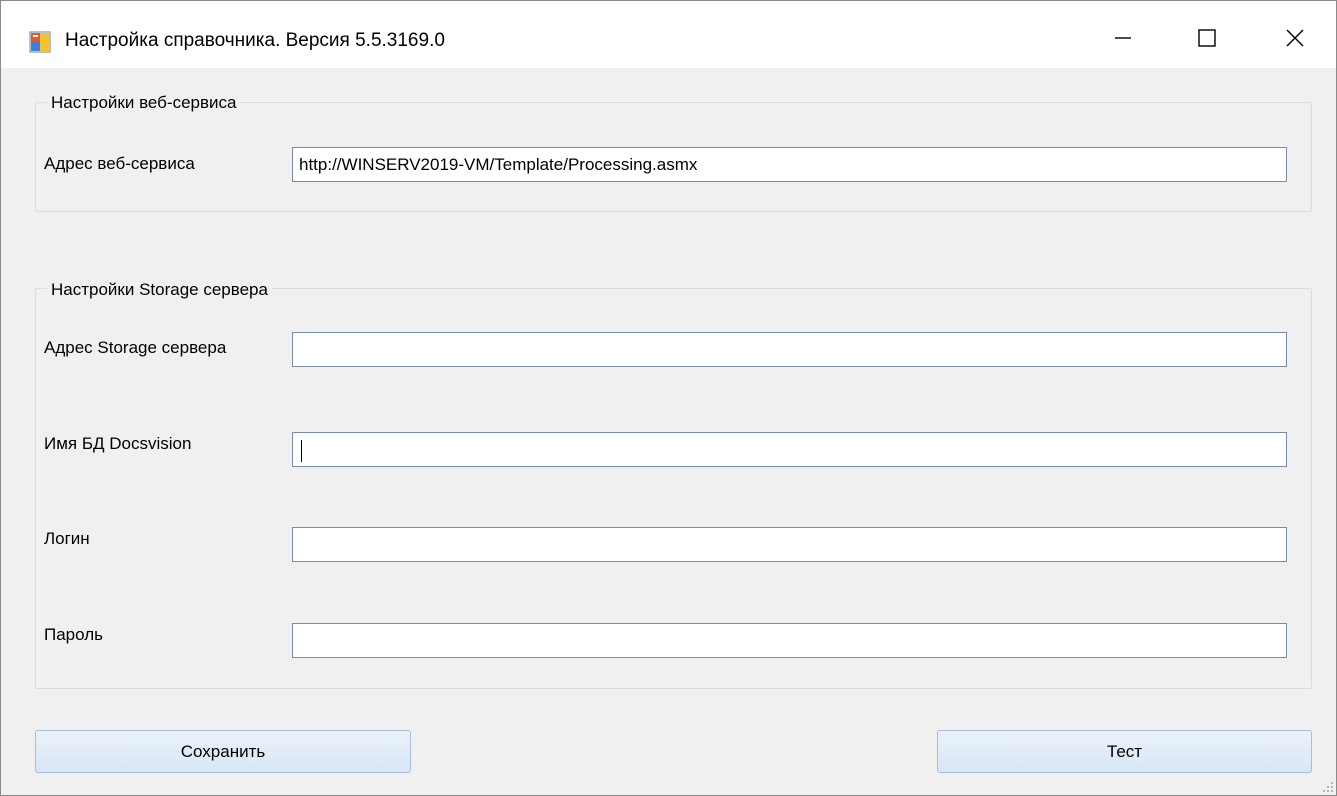 This screenshot has width=1337, height=796. I want to click on test-button: Тест, so click(1124, 751).